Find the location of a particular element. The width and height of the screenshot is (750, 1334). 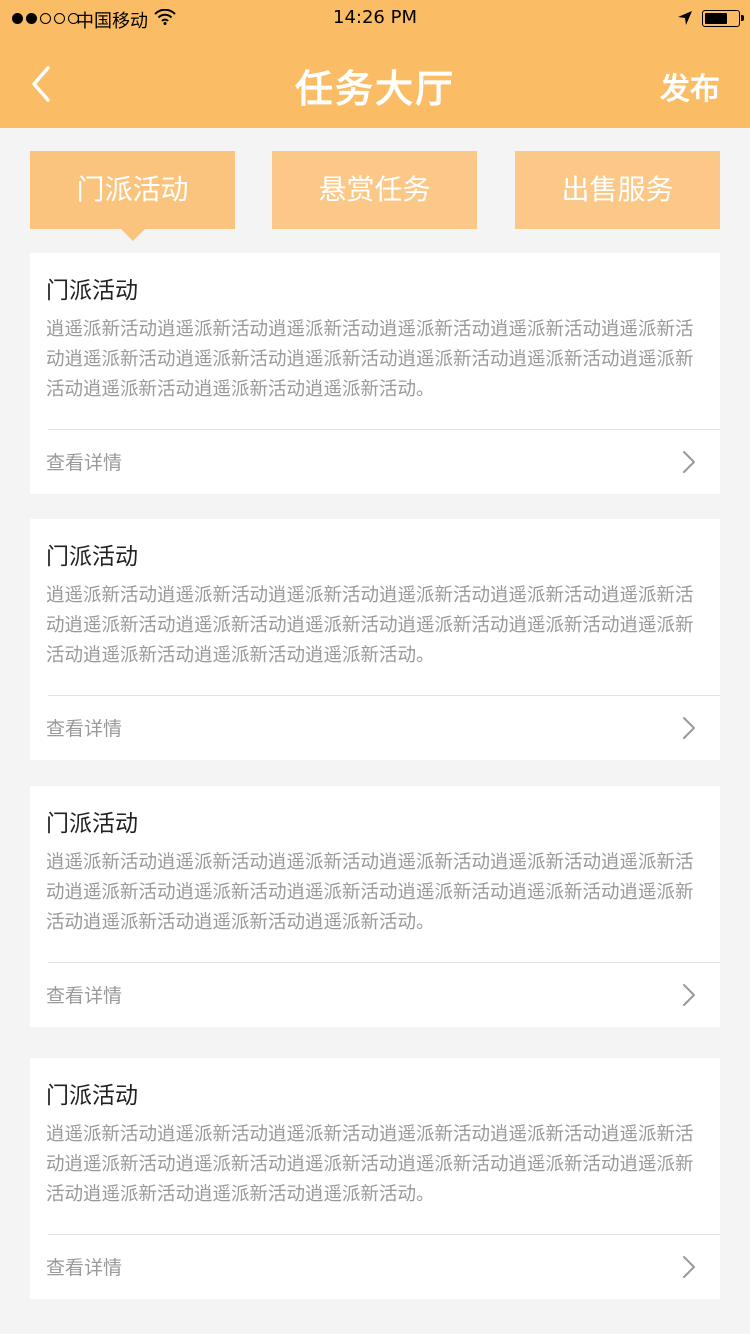

location-arrow-icon is located at coordinates (685, 18).